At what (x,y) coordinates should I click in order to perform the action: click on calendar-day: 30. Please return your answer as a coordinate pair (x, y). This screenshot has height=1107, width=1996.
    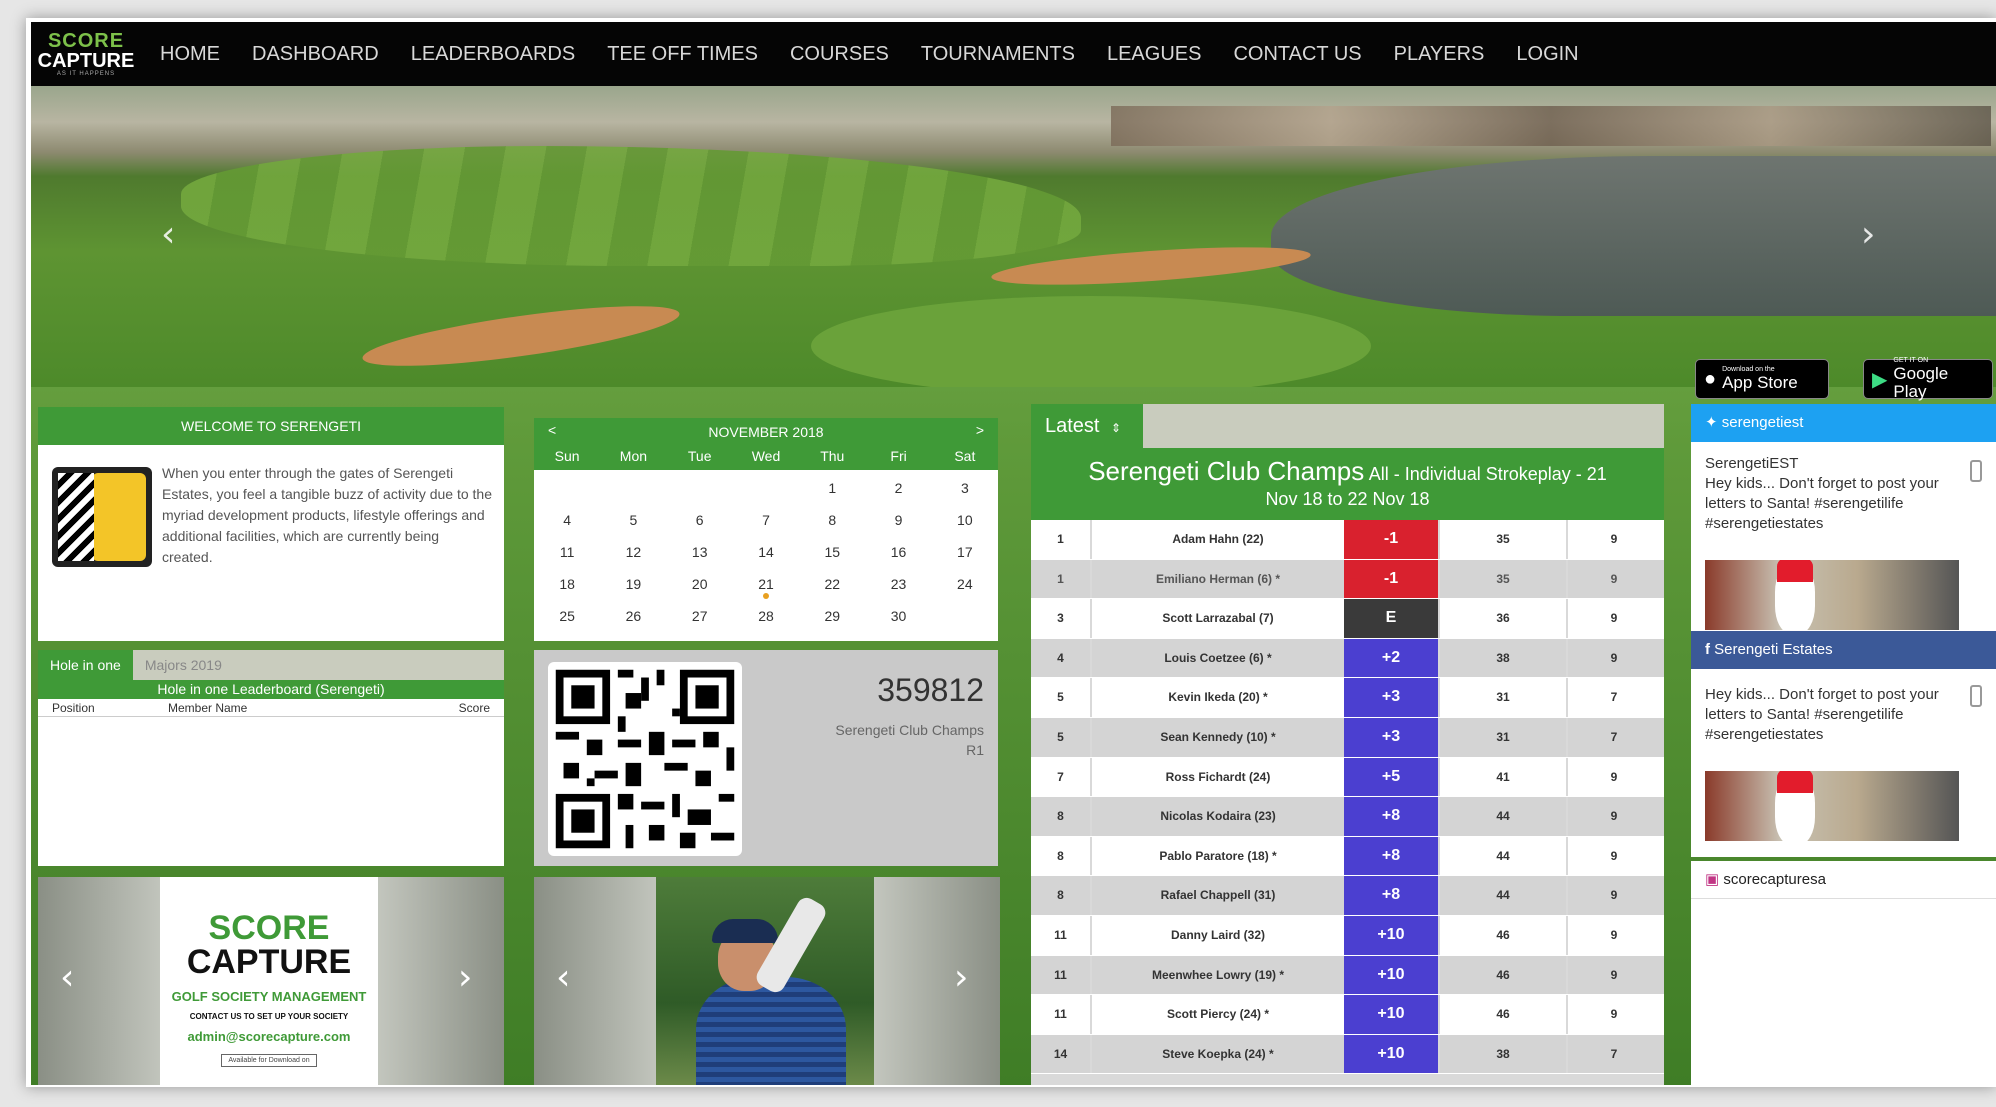
    Looking at the image, I should click on (898, 620).